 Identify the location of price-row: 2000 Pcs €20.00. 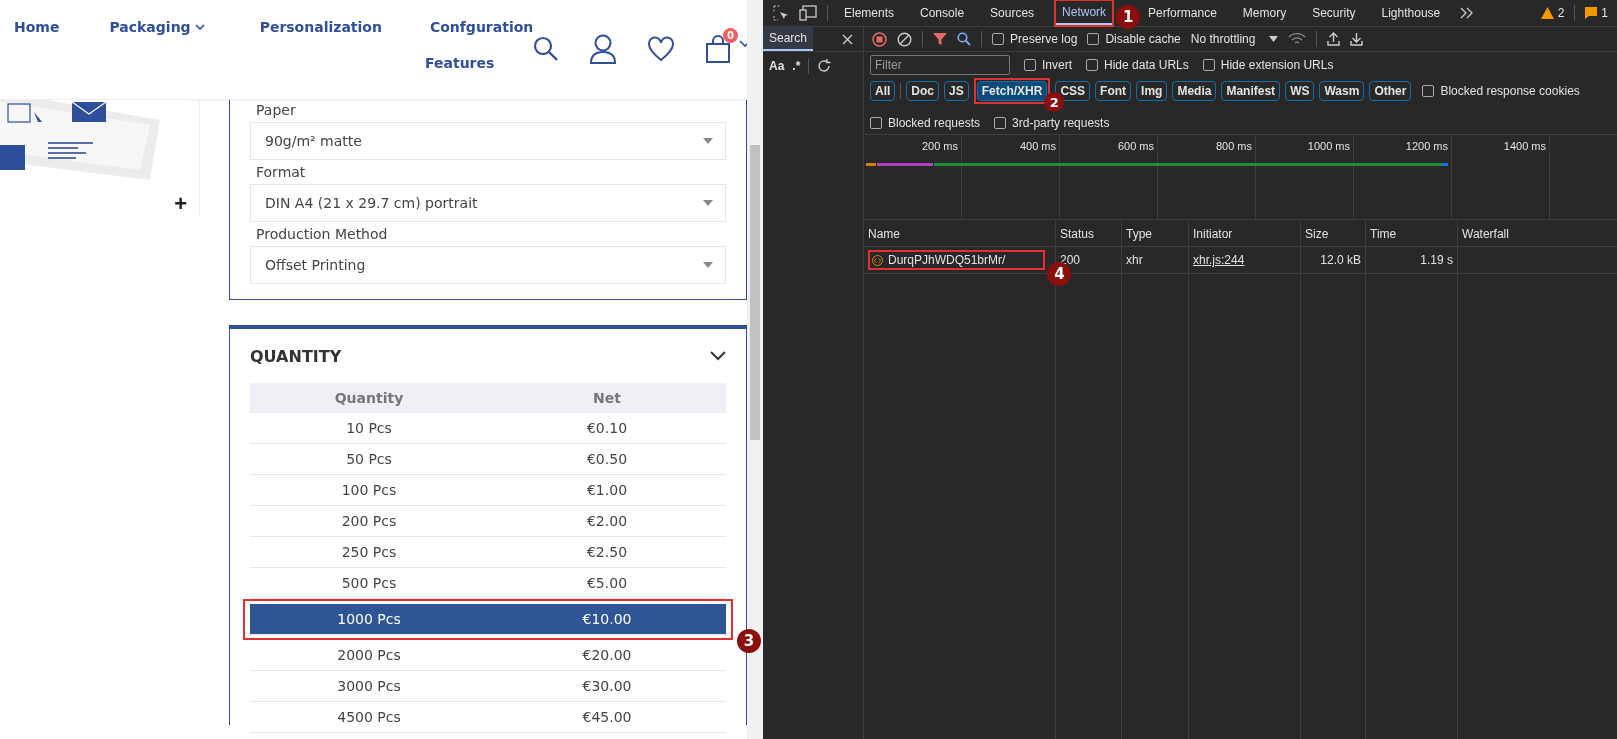
(488, 655).